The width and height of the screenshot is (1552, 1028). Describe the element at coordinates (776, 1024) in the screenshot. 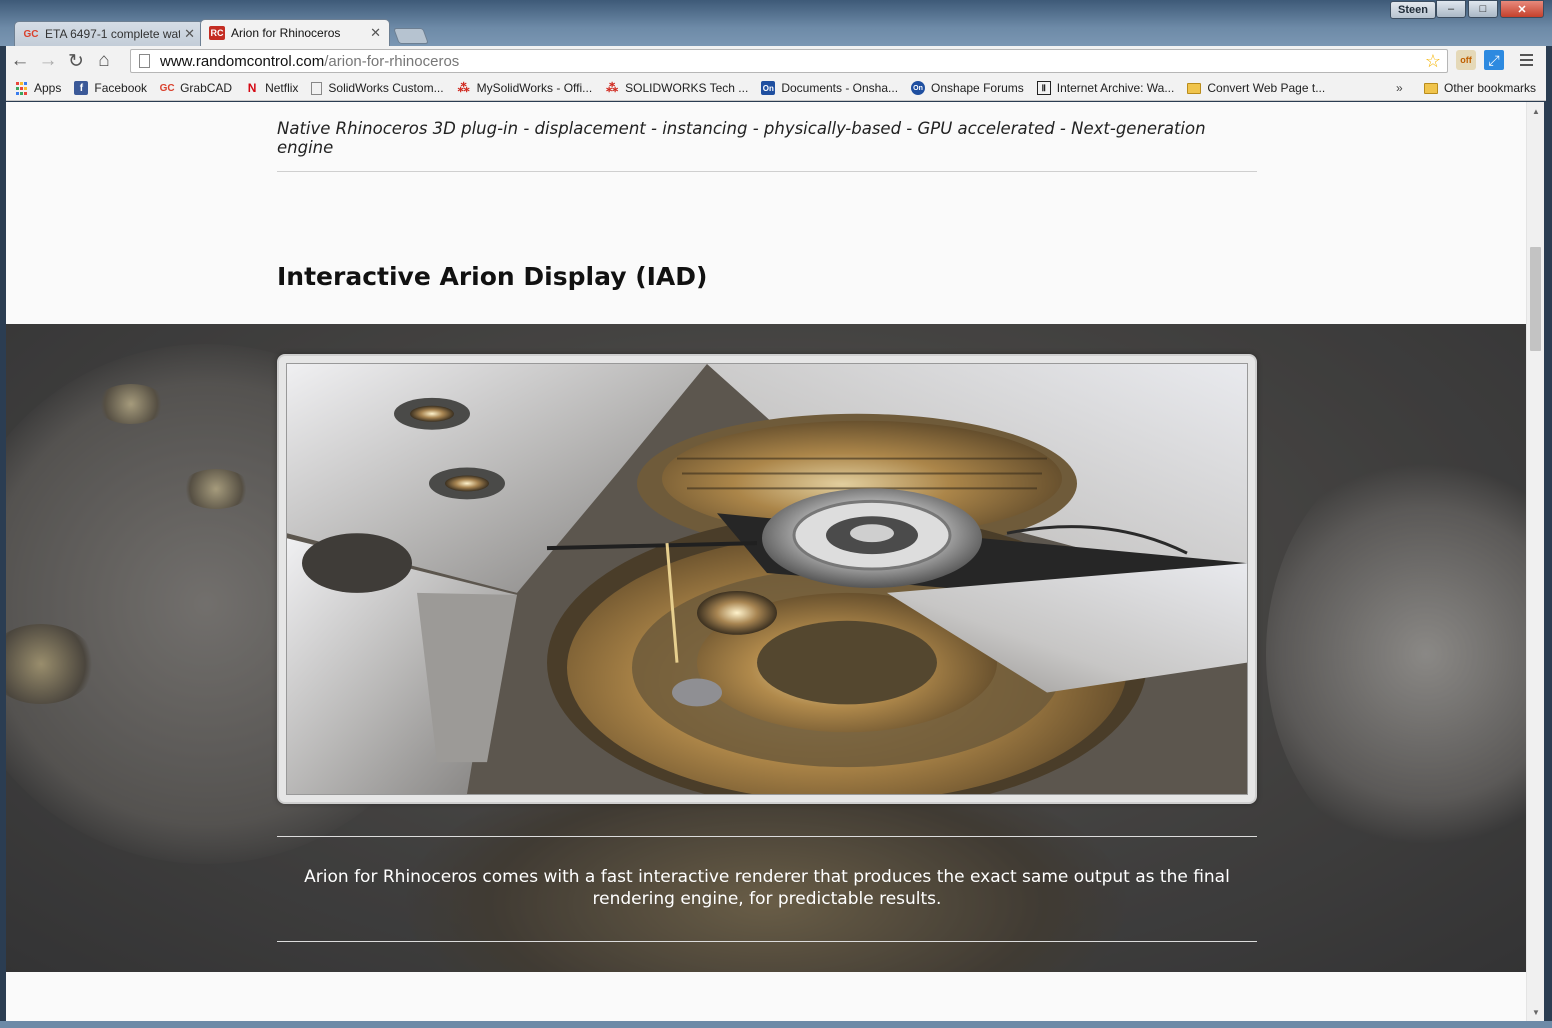

I see `window-bottom-border` at that location.